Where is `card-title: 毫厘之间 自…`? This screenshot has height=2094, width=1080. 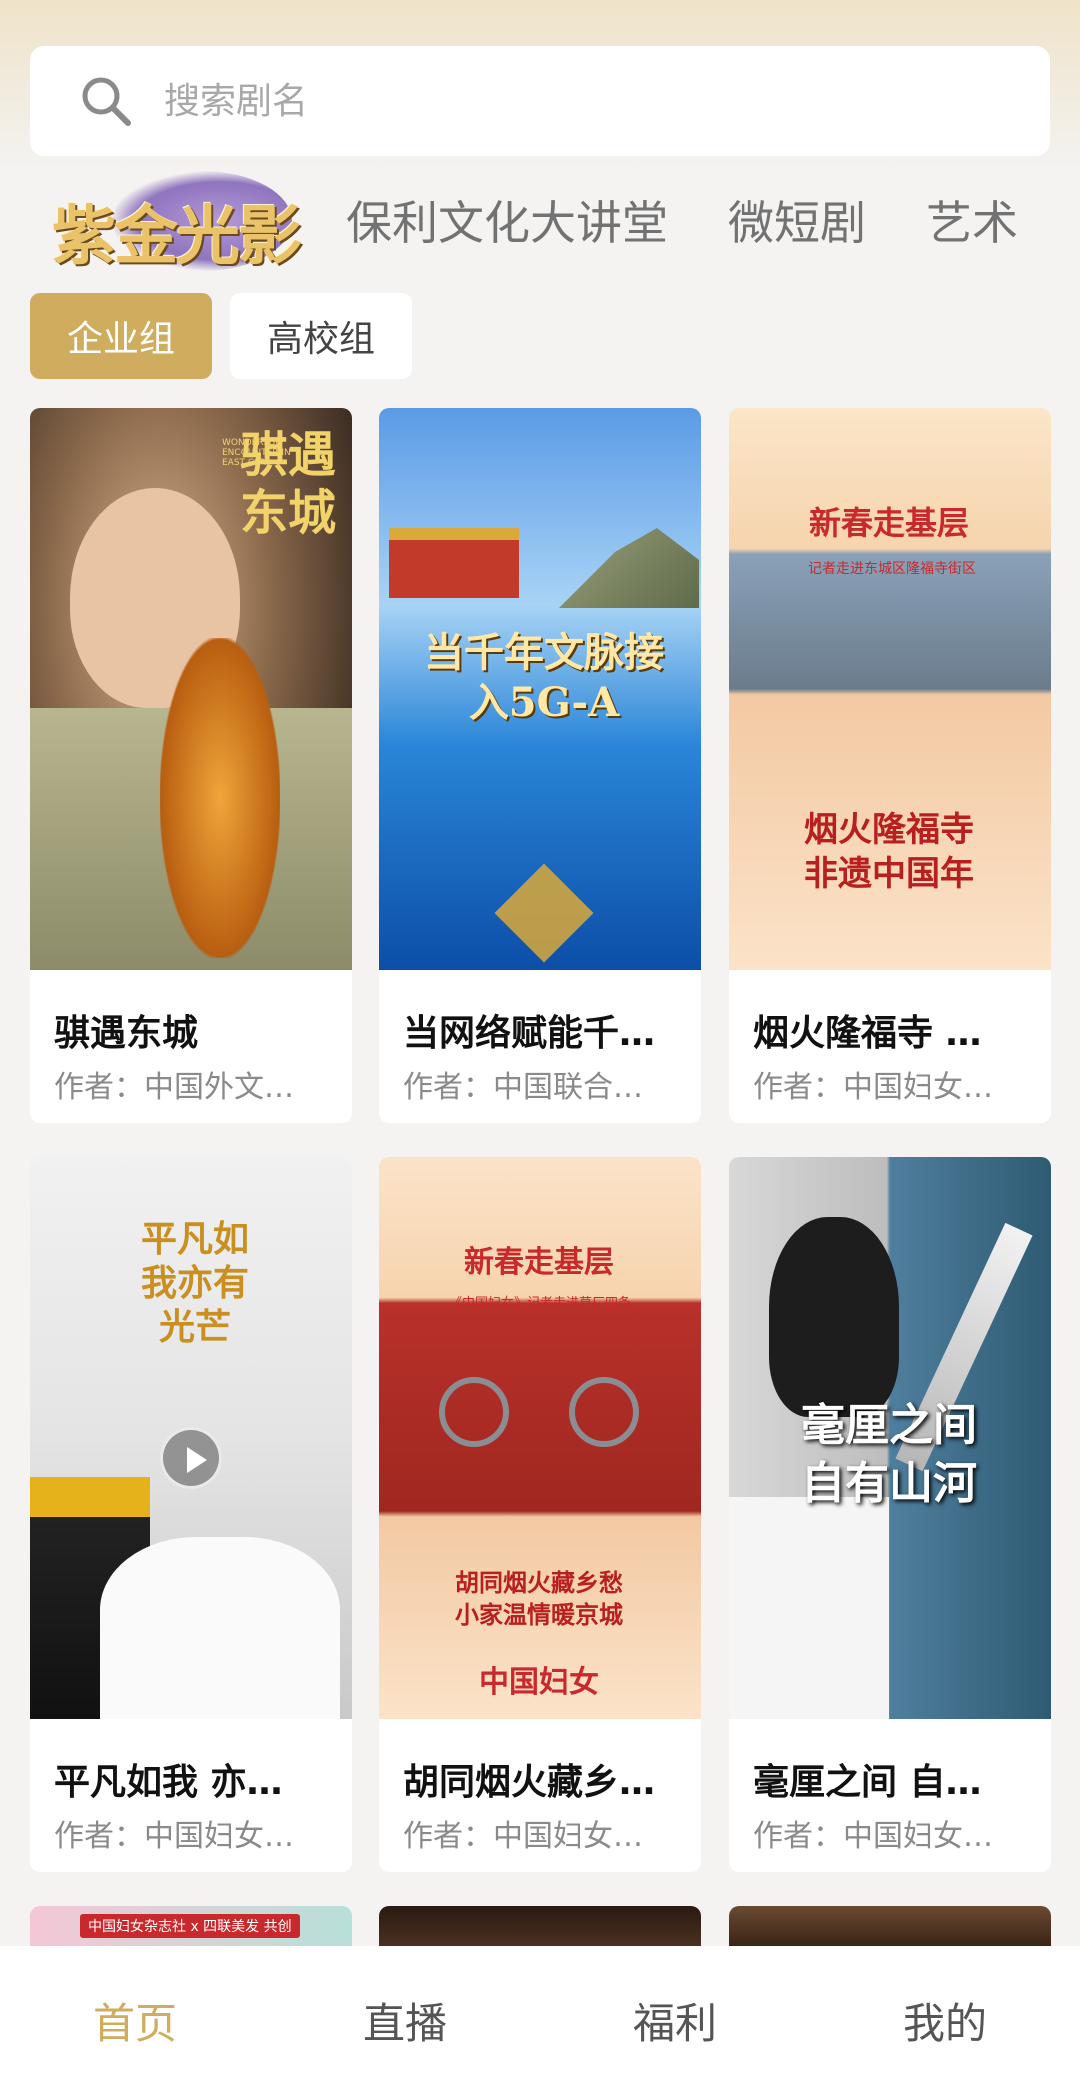 card-title: 毫厘之间 自… is located at coordinates (867, 1782).